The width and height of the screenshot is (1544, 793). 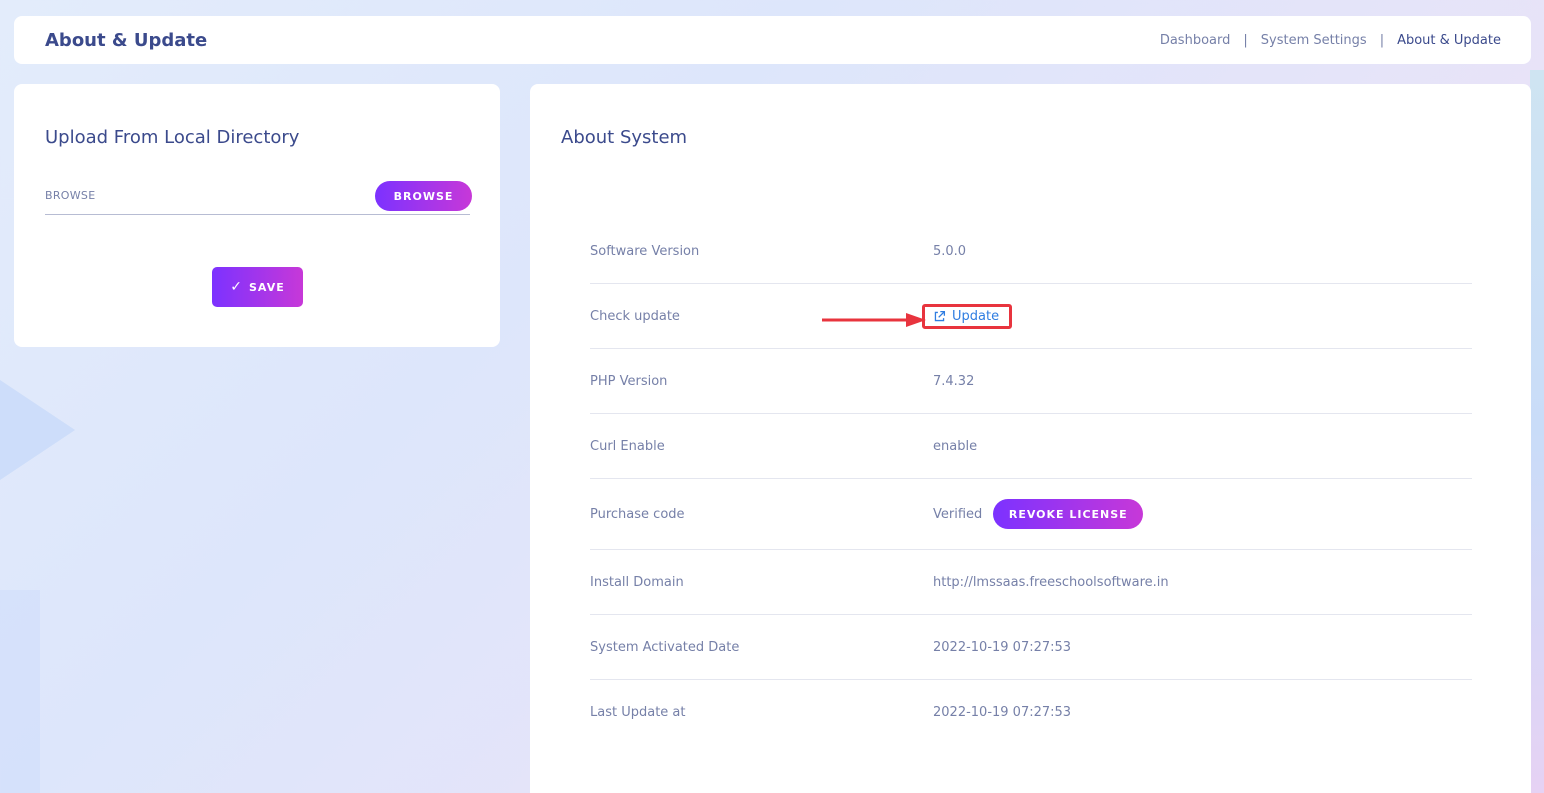 What do you see at coordinates (635, 316) in the screenshot?
I see `row-label: Check update` at bounding box center [635, 316].